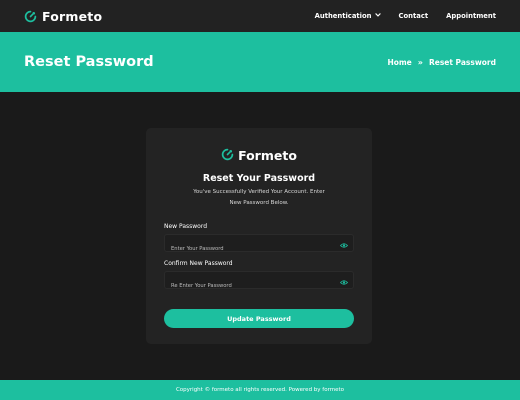  I want to click on new-password-label: New Password, so click(186, 226).